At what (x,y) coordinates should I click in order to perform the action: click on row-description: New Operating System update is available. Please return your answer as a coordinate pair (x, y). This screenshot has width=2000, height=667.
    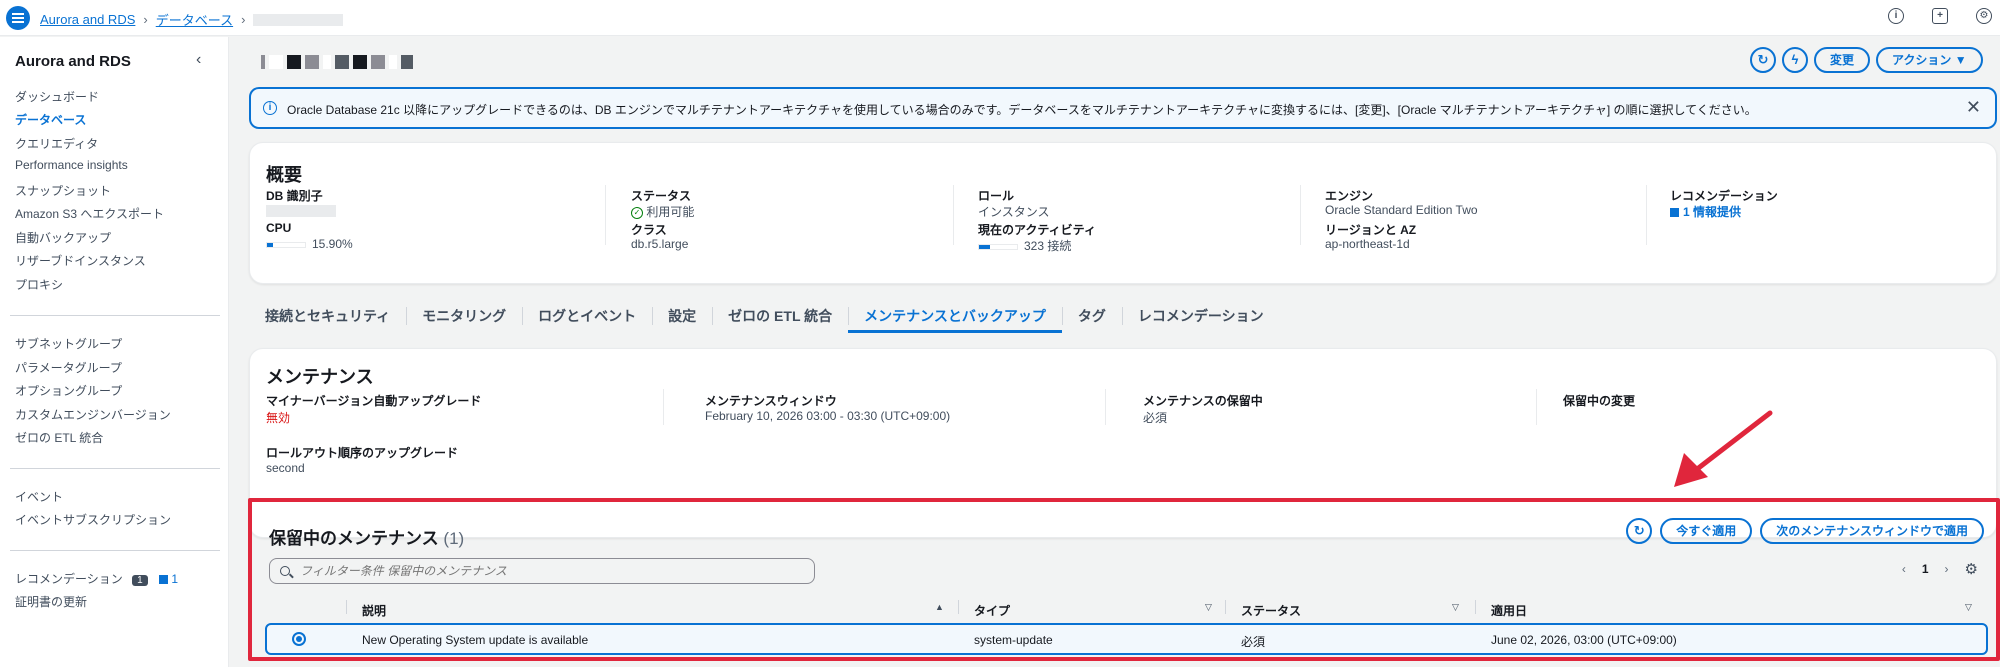
    Looking at the image, I should click on (475, 640).